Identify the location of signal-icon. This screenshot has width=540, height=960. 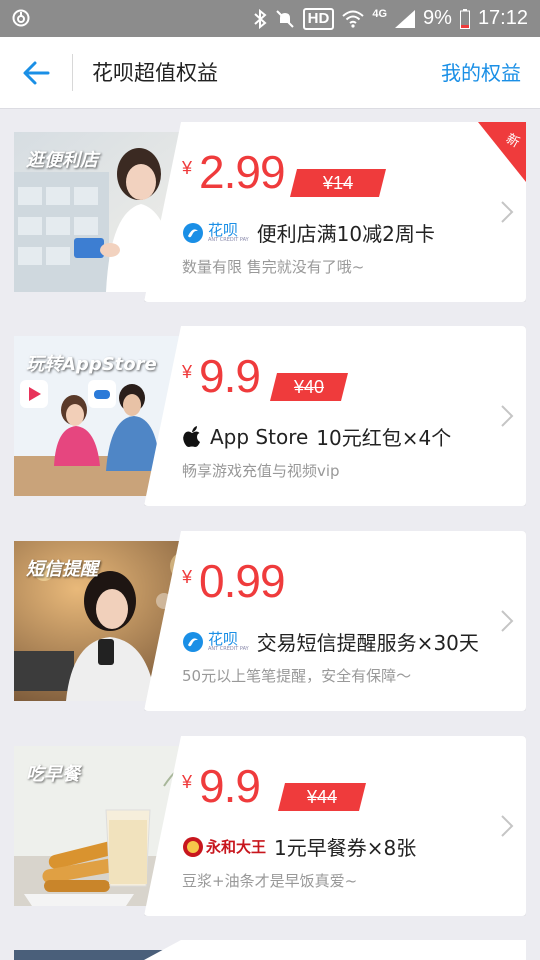
(405, 18).